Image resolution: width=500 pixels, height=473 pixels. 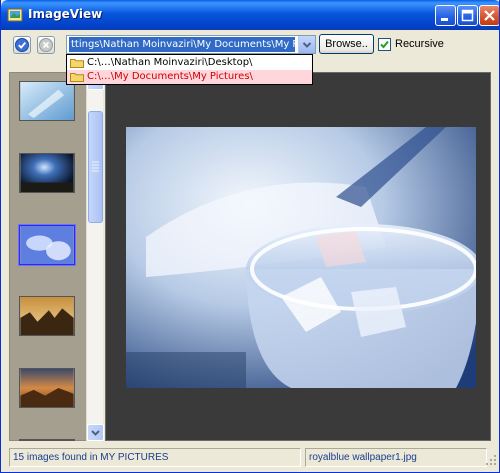 I want to click on dropdown-item-label: C:\…\Nathan Moinvaziri\Desktop\, so click(x=170, y=62).